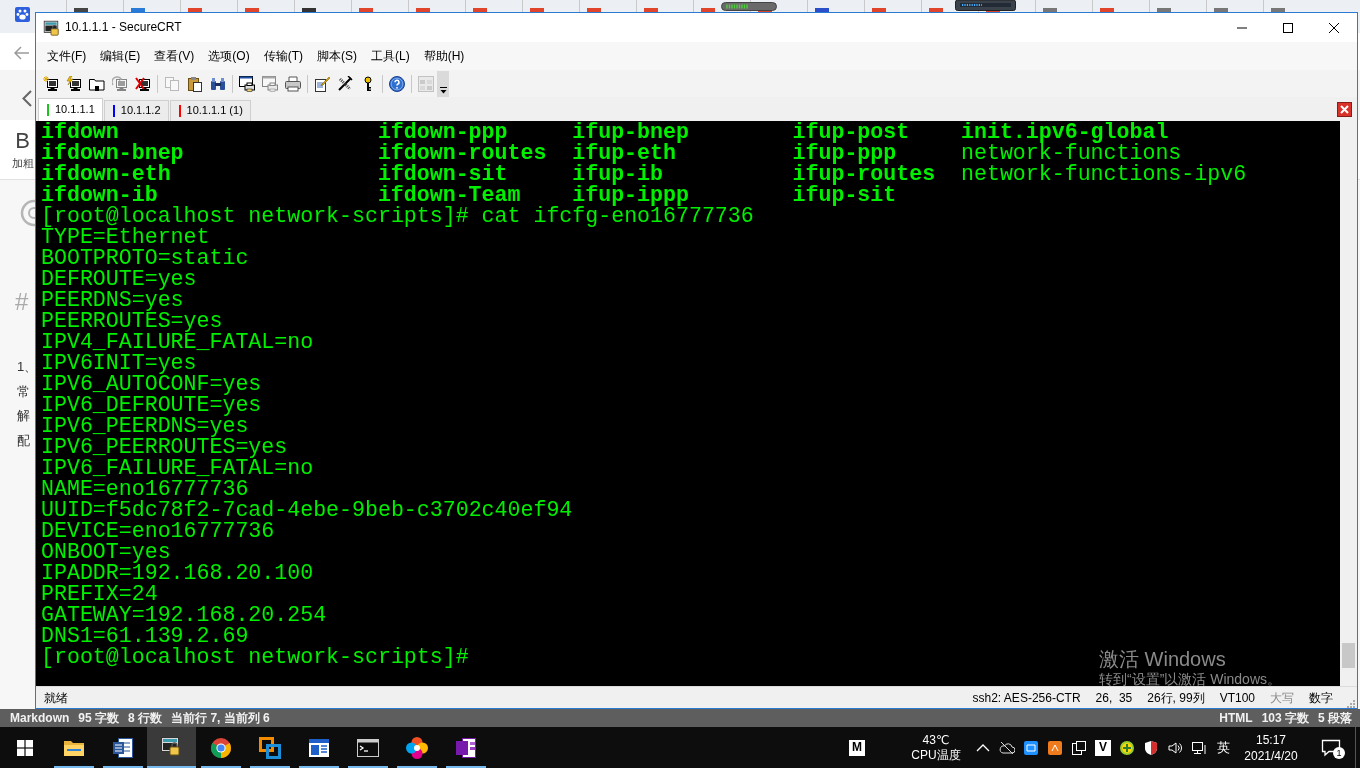  Describe the element at coordinates (177, 342) in the screenshot. I see `terminal-line: IPV4_FAILURE_FATAL=no` at that location.